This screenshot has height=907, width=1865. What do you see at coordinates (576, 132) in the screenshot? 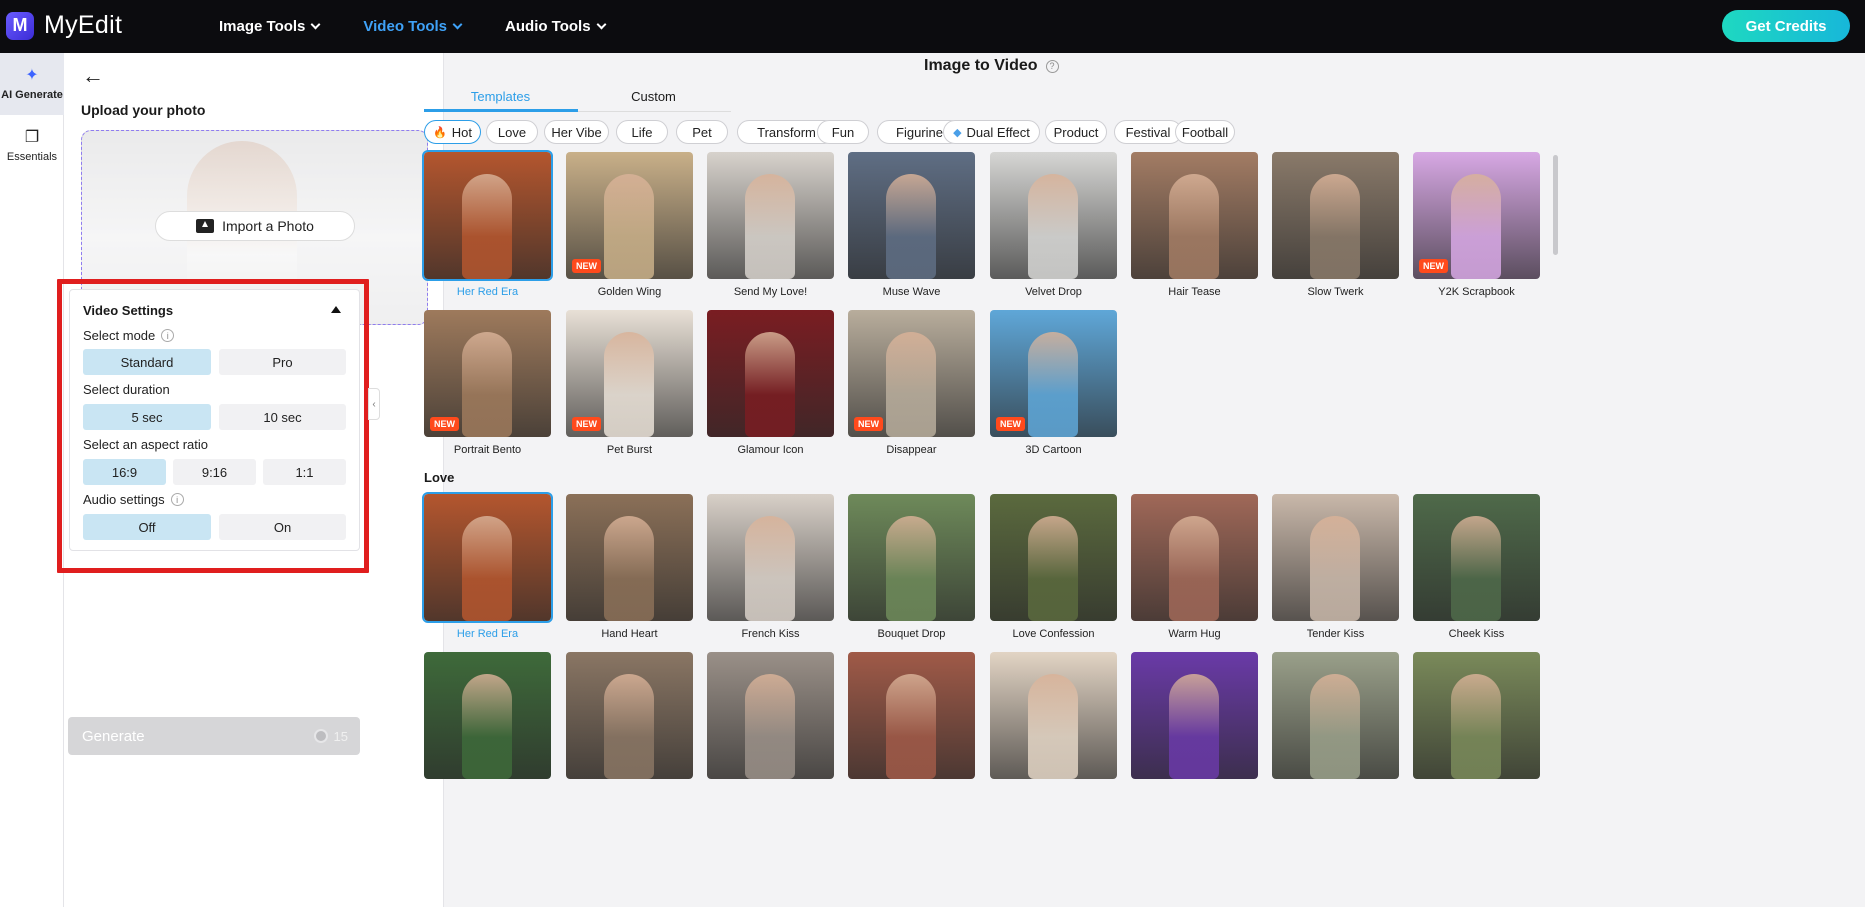
I see `chip-her-vibe: Her Vibe` at bounding box center [576, 132].